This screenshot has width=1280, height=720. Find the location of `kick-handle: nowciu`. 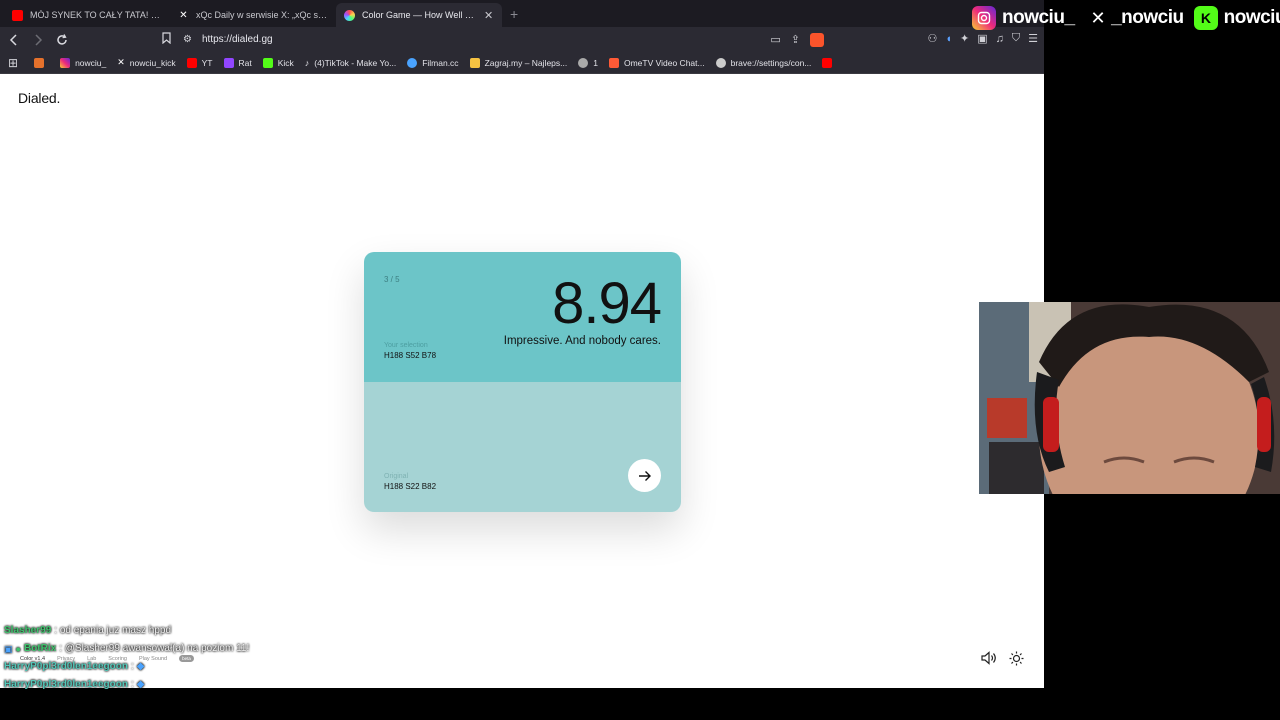

kick-handle: nowciu is located at coordinates (1251, 17).